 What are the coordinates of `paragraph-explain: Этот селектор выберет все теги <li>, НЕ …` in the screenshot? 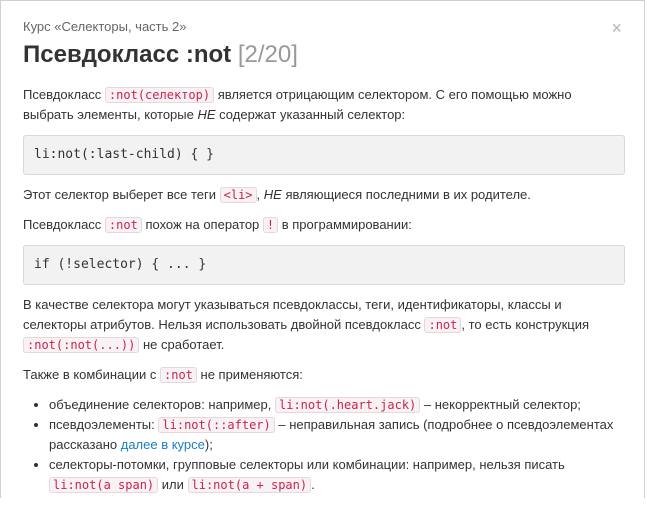 It's located at (324, 195).